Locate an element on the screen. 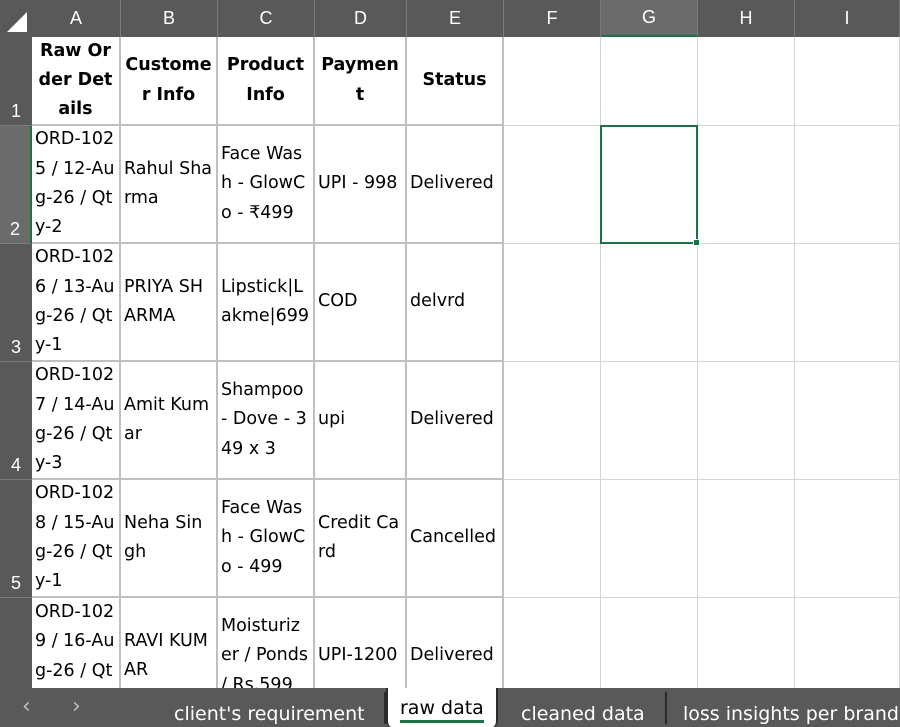 The image size is (900, 727). customer-info: Amit Kumar is located at coordinates (167, 419).